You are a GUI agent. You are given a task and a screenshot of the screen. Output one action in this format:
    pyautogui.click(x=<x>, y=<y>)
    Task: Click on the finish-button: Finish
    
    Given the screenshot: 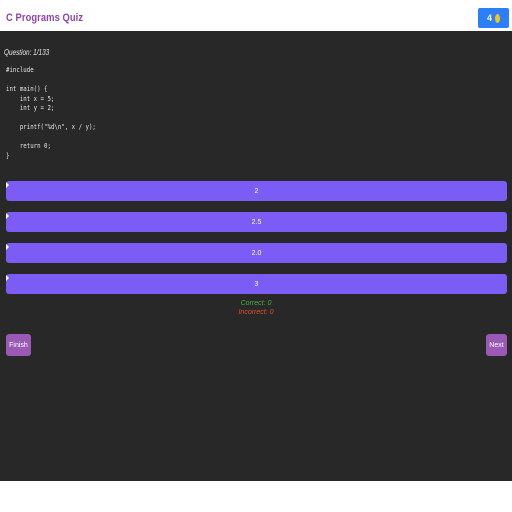 What is the action you would take?
    pyautogui.click(x=18, y=345)
    